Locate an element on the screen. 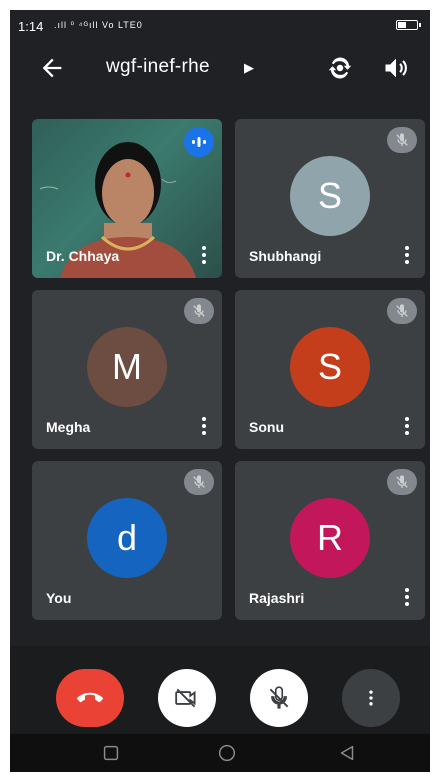 Image resolution: width=440 pixels, height=774 pixels. camera-toggle-button is located at coordinates (187, 698).